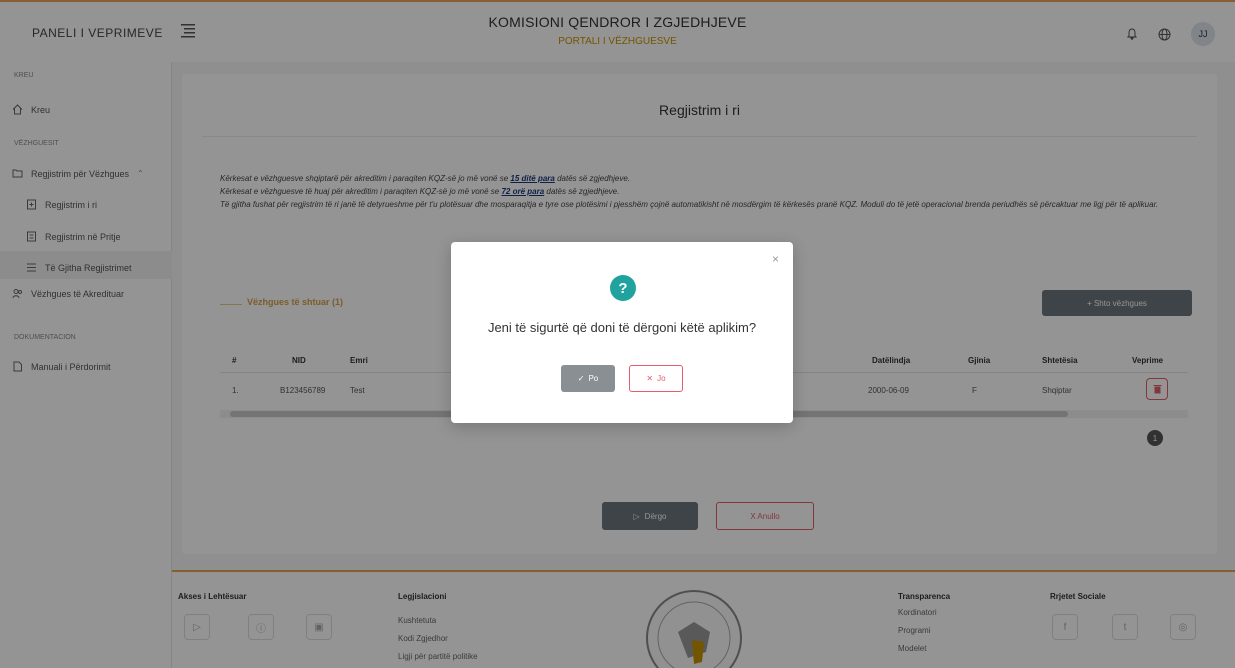 The height and width of the screenshot is (668, 1235). What do you see at coordinates (593, 378) in the screenshot?
I see `yes-label: Po` at bounding box center [593, 378].